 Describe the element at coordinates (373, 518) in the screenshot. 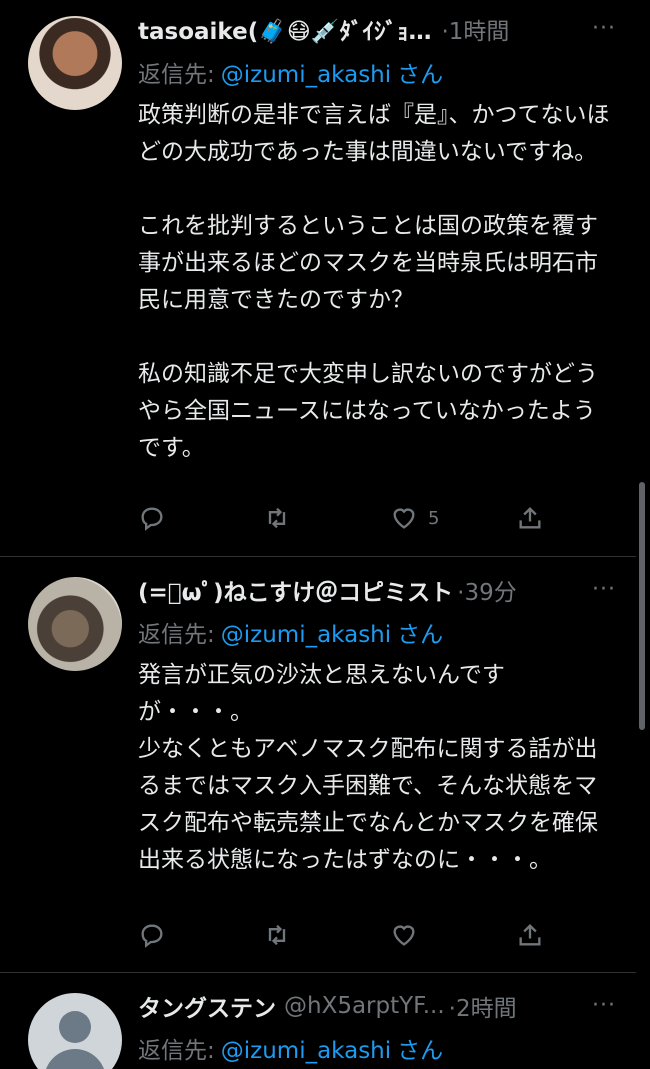

I see `action-bar: 5` at that location.